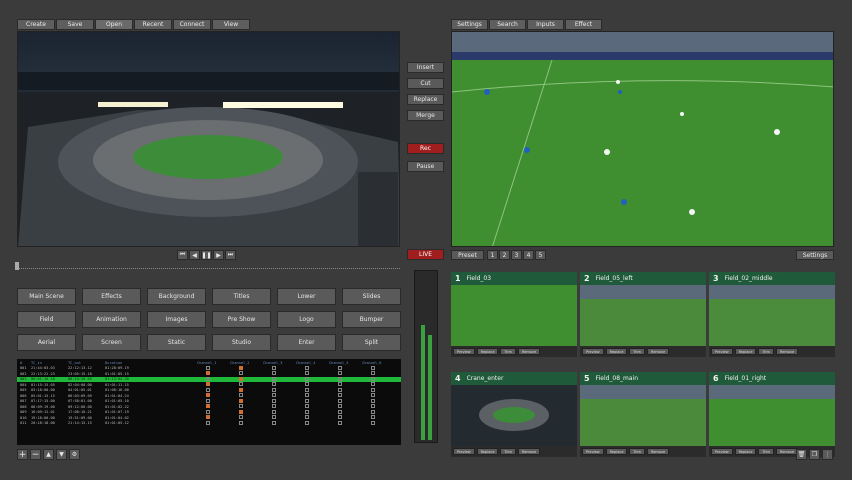  Describe the element at coordinates (176, 296) in the screenshot. I see `scene-background-button: Background` at that location.